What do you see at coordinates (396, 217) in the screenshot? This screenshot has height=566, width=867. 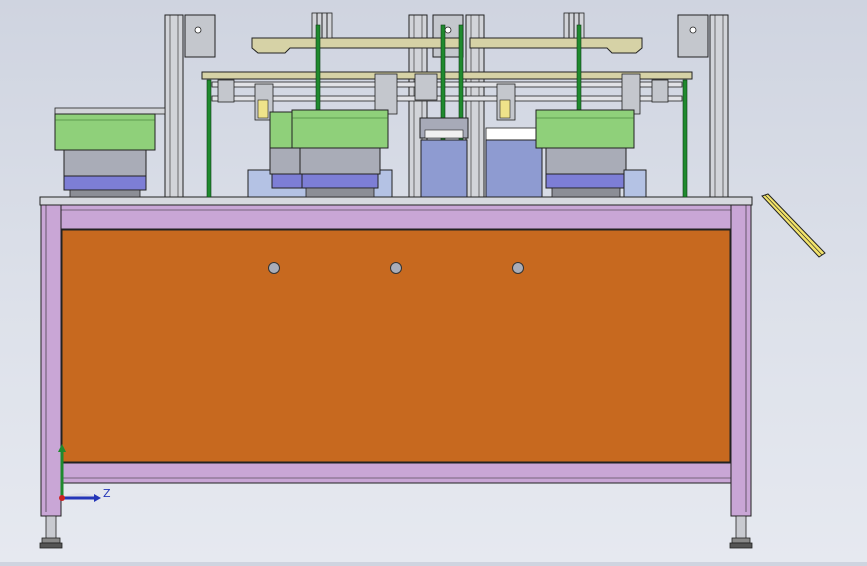 I see `top-beam` at bounding box center [396, 217].